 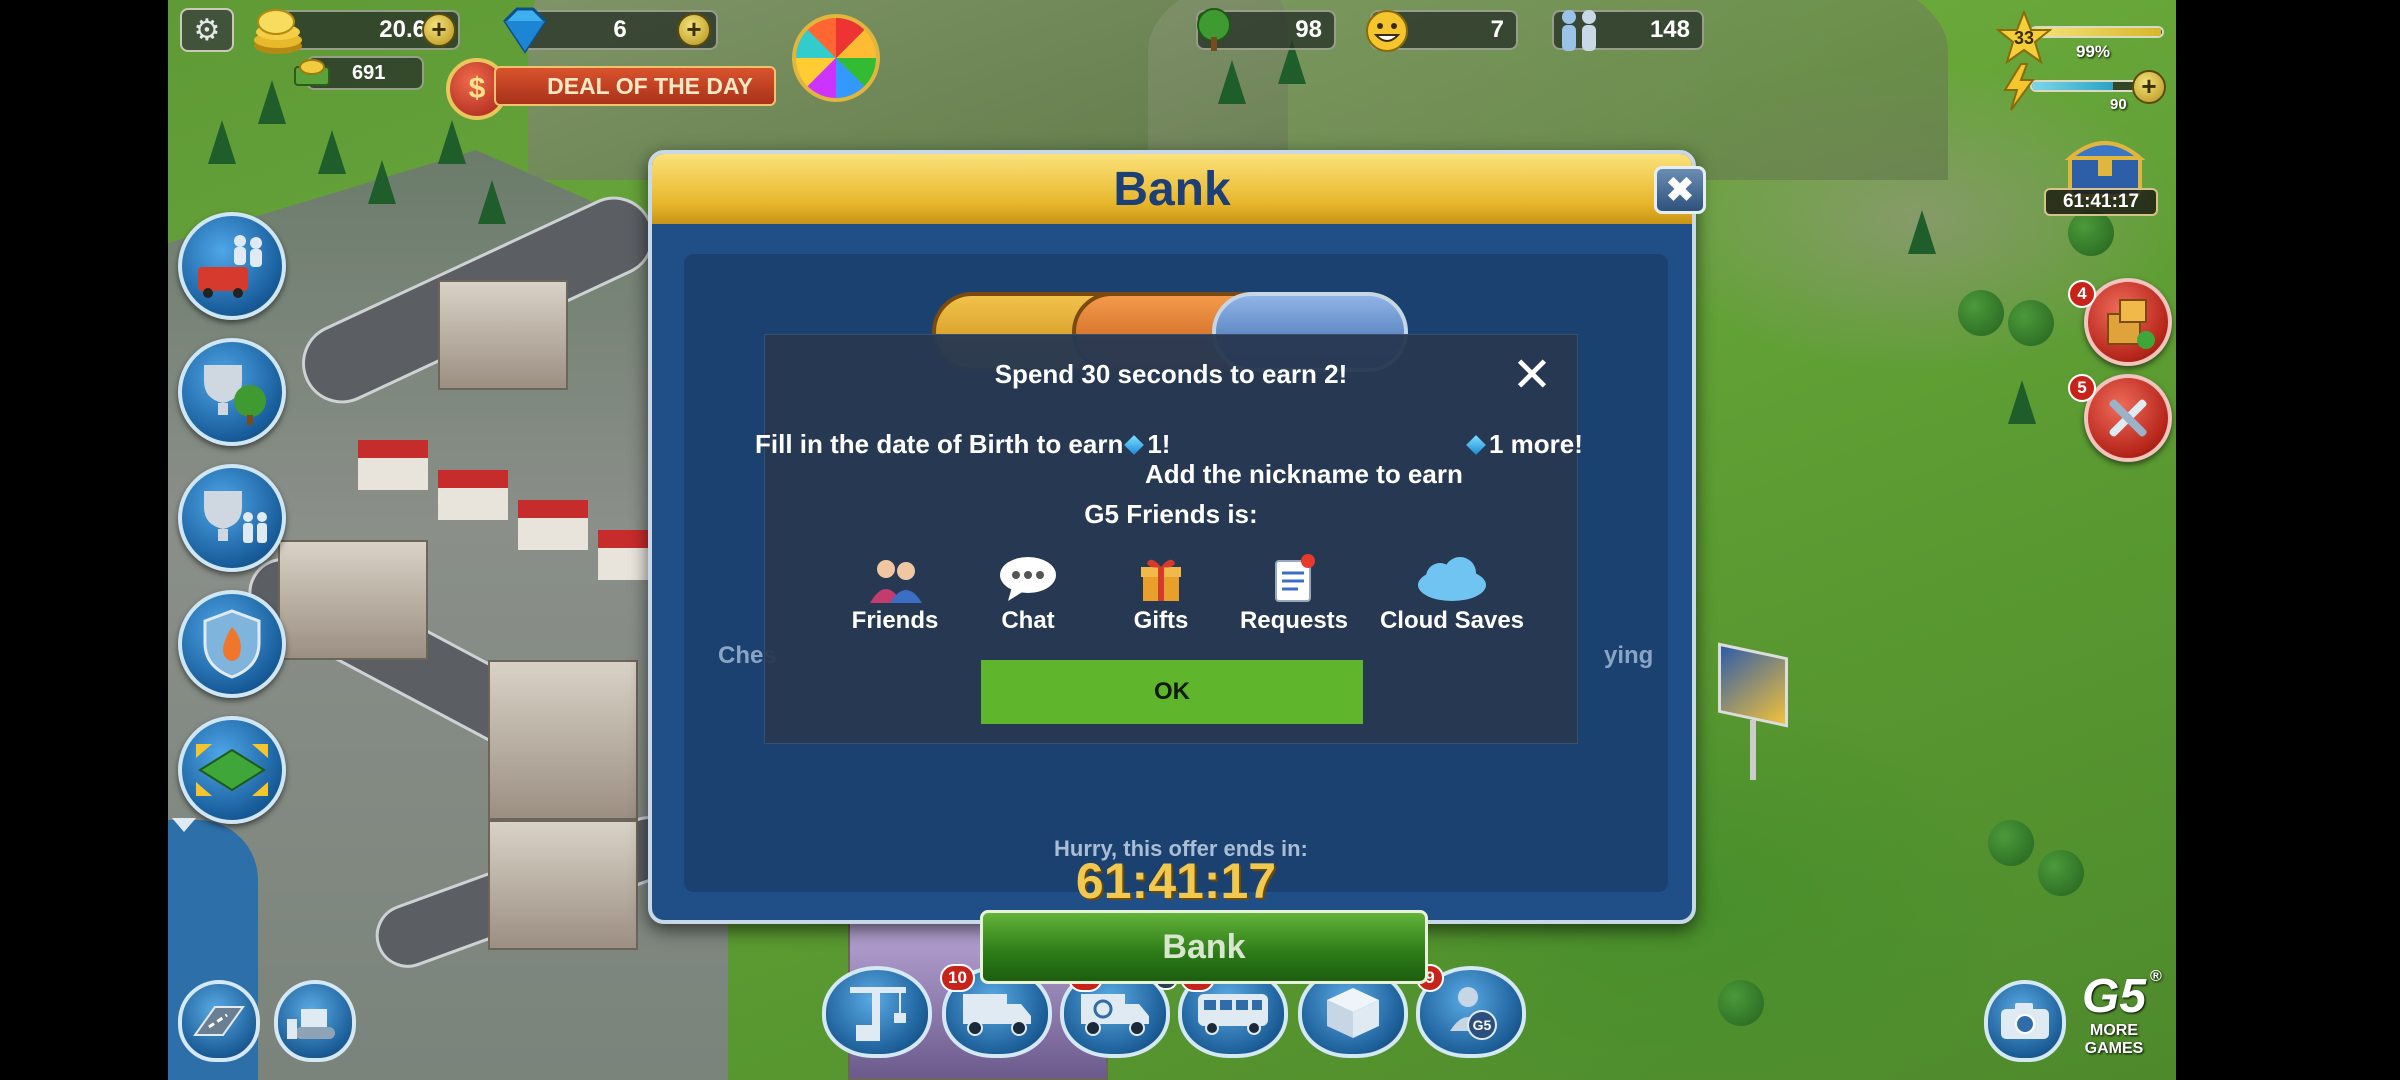 I want to click on nickname-reward-line: 1 more!, so click(x=1524, y=444).